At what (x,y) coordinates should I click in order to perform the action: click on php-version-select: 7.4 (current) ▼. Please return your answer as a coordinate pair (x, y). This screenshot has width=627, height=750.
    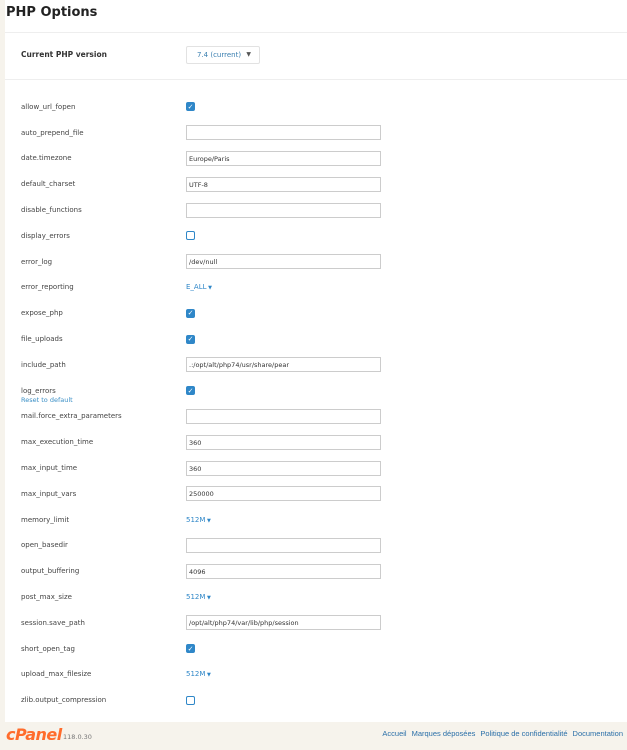
    Looking at the image, I should click on (223, 55).